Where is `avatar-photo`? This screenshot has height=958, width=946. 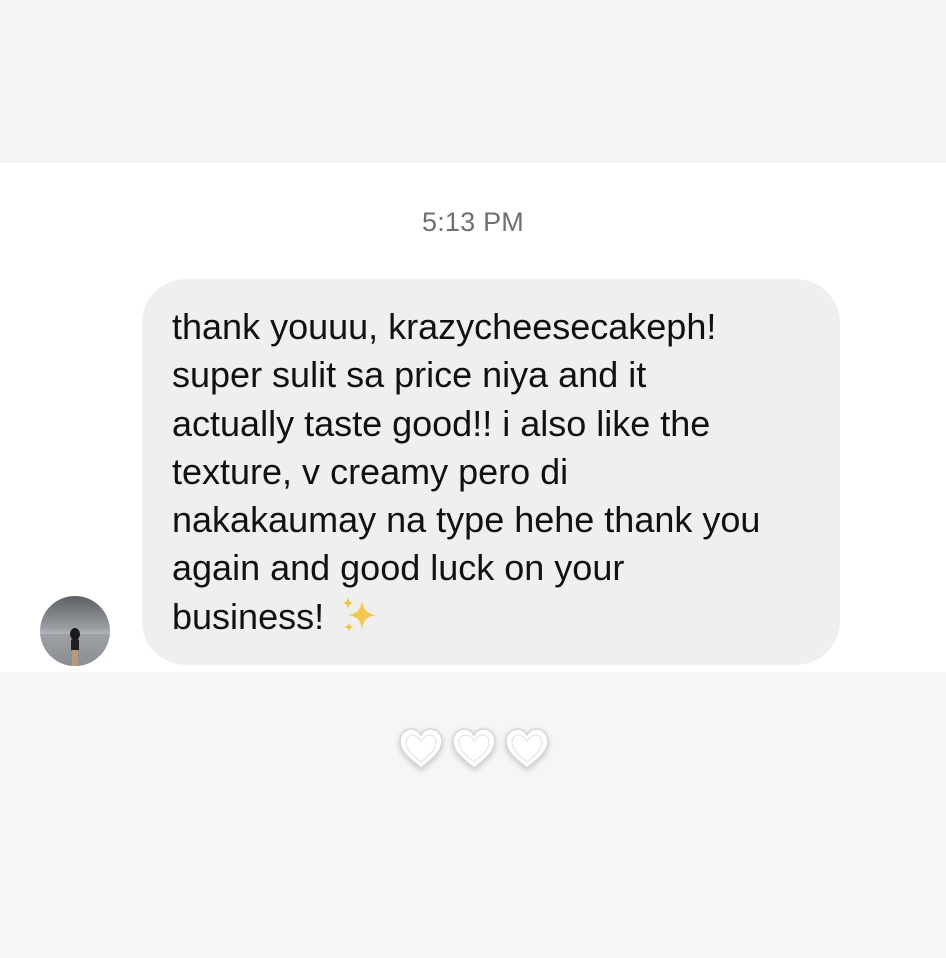
avatar-photo is located at coordinates (75, 631).